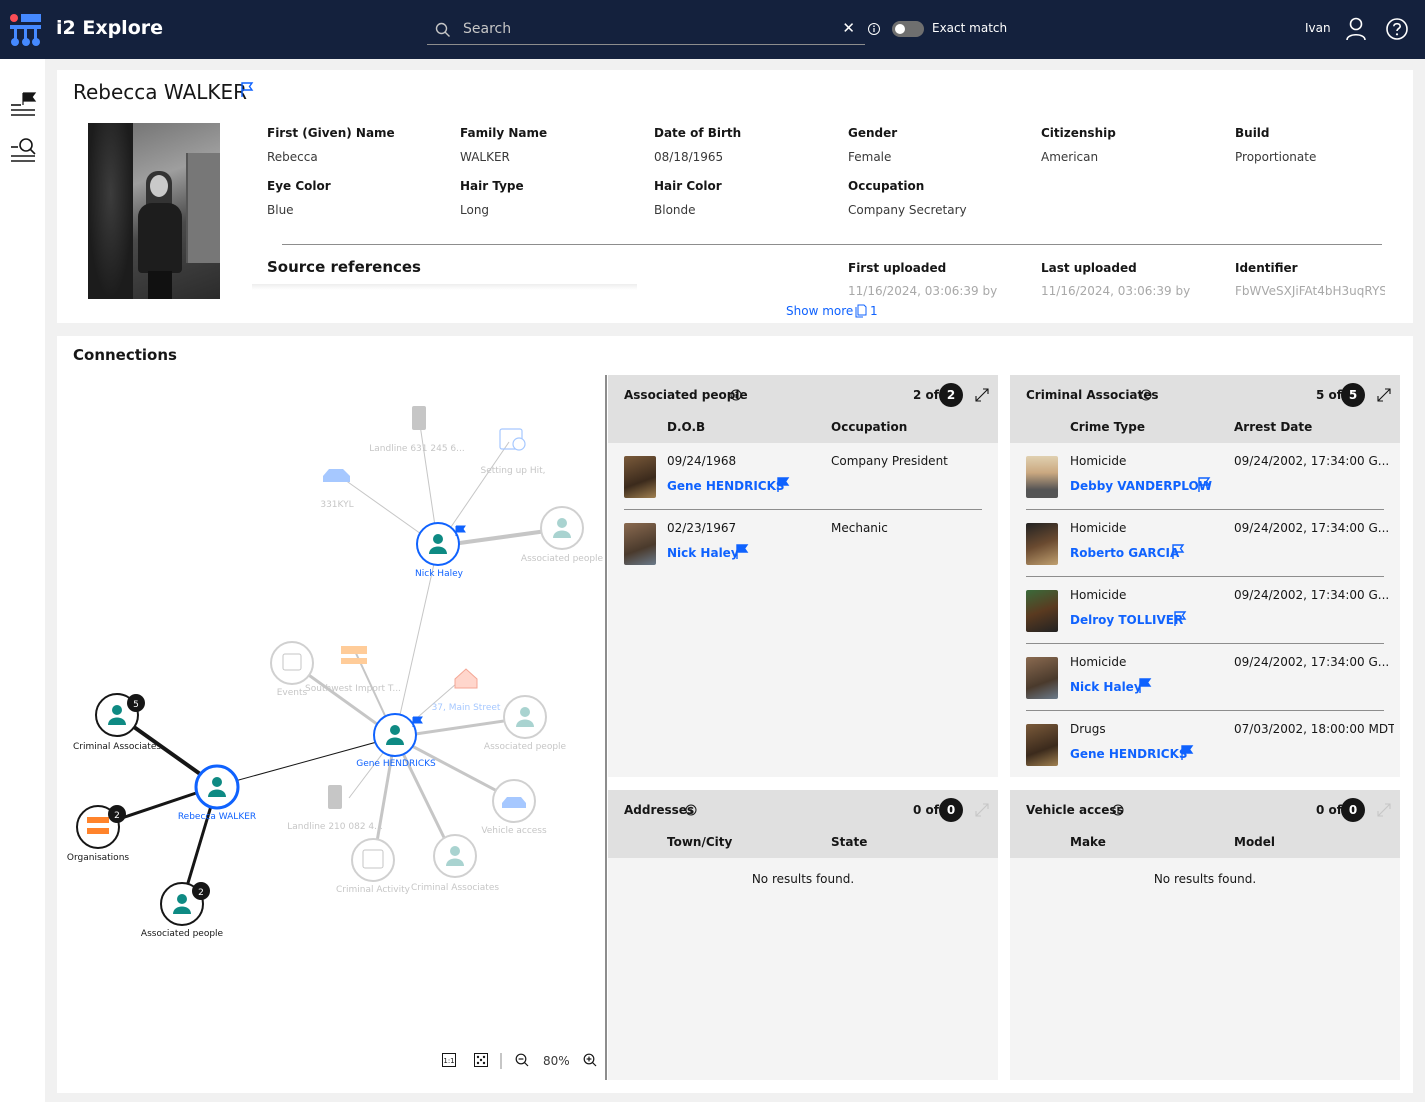  I want to click on photo-torso, so click(160, 238).